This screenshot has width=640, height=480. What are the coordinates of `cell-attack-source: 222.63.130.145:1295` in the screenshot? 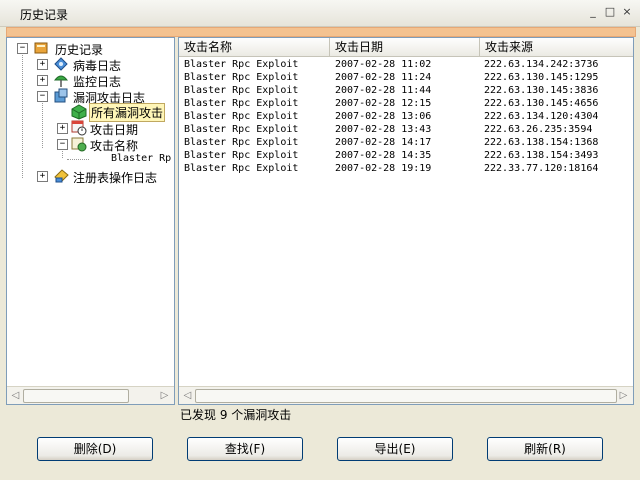 It's located at (541, 77).